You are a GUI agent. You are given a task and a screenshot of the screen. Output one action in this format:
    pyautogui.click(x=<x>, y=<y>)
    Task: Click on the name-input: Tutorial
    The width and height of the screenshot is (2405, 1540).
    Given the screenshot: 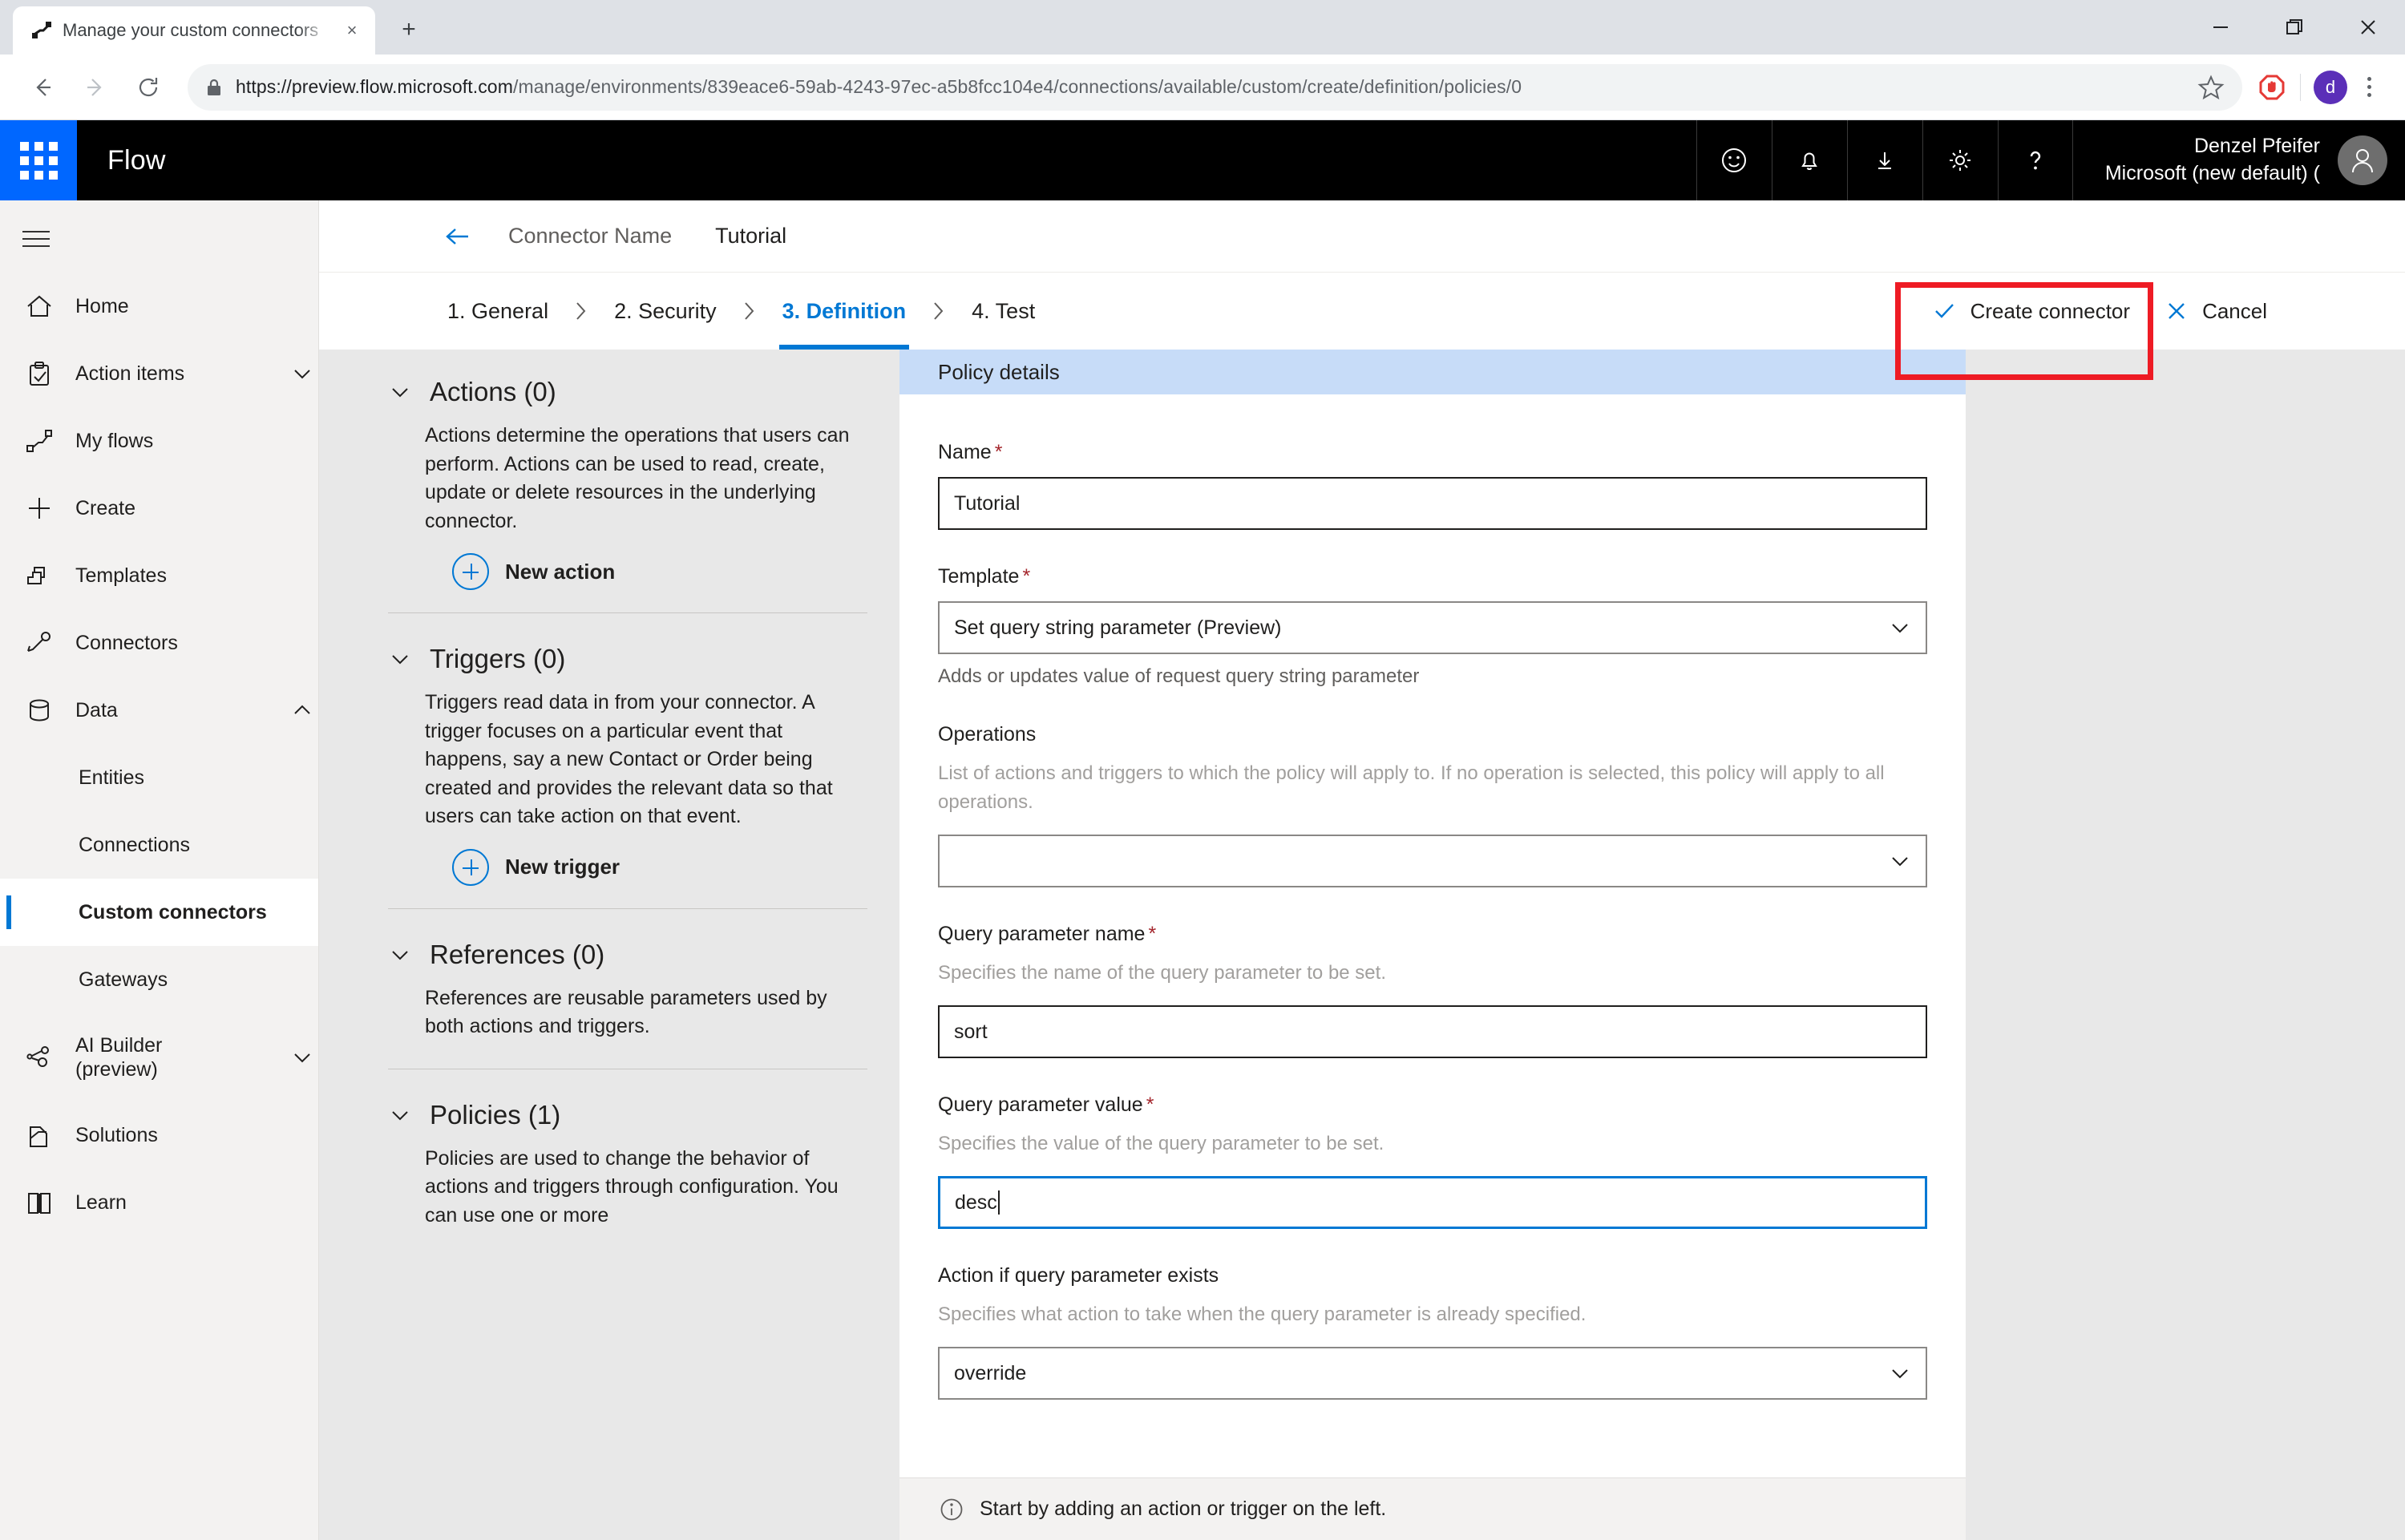 What is the action you would take?
    pyautogui.click(x=1432, y=504)
    